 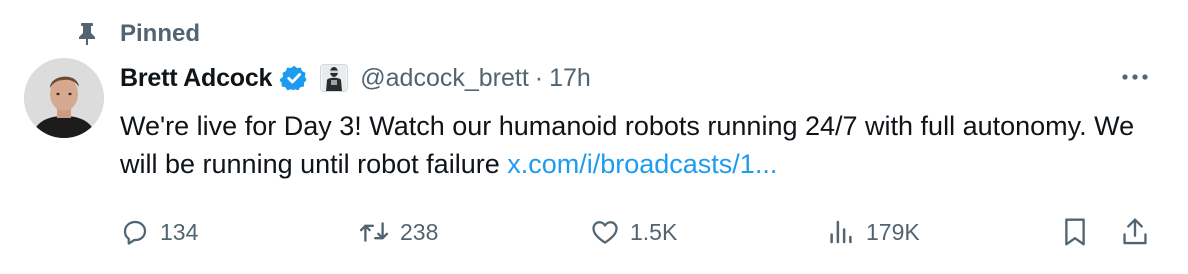 What do you see at coordinates (196, 78) in the screenshot?
I see `author-name: Brett Adcock` at bounding box center [196, 78].